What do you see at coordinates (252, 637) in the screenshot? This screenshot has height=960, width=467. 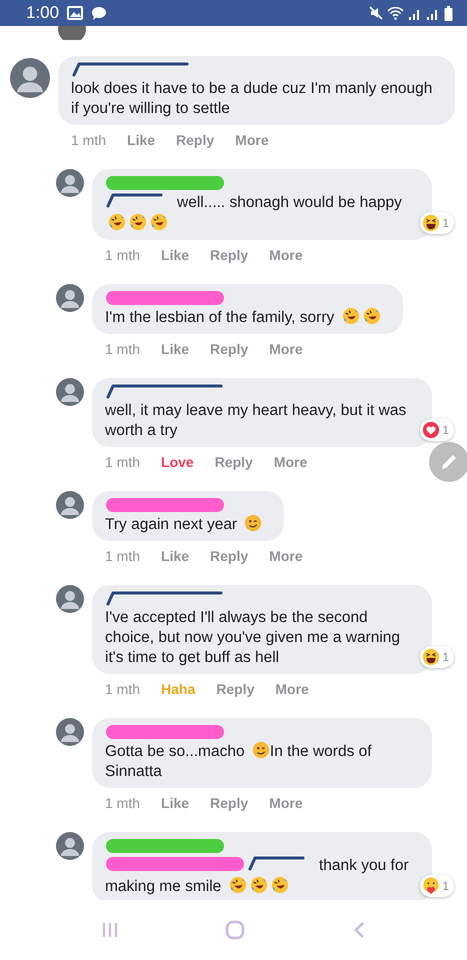 I see `comment-text: I've accepted I'll always be the second choice, but now you've given me a warning it's time to get buff as hell` at bounding box center [252, 637].